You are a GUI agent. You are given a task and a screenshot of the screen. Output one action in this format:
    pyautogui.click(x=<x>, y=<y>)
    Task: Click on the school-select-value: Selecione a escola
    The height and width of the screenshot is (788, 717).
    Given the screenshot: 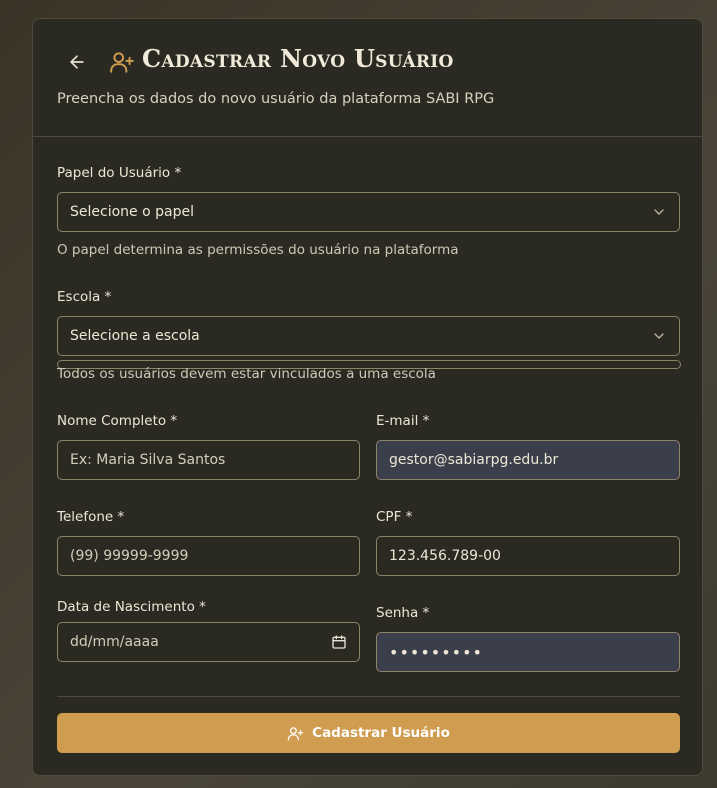 What is the action you would take?
    pyautogui.click(x=135, y=336)
    